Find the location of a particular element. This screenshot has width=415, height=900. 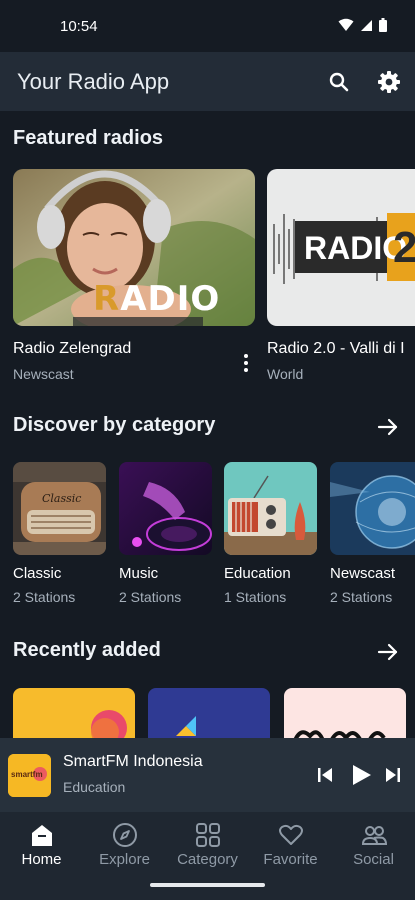

wifi-icon is located at coordinates (346, 24).